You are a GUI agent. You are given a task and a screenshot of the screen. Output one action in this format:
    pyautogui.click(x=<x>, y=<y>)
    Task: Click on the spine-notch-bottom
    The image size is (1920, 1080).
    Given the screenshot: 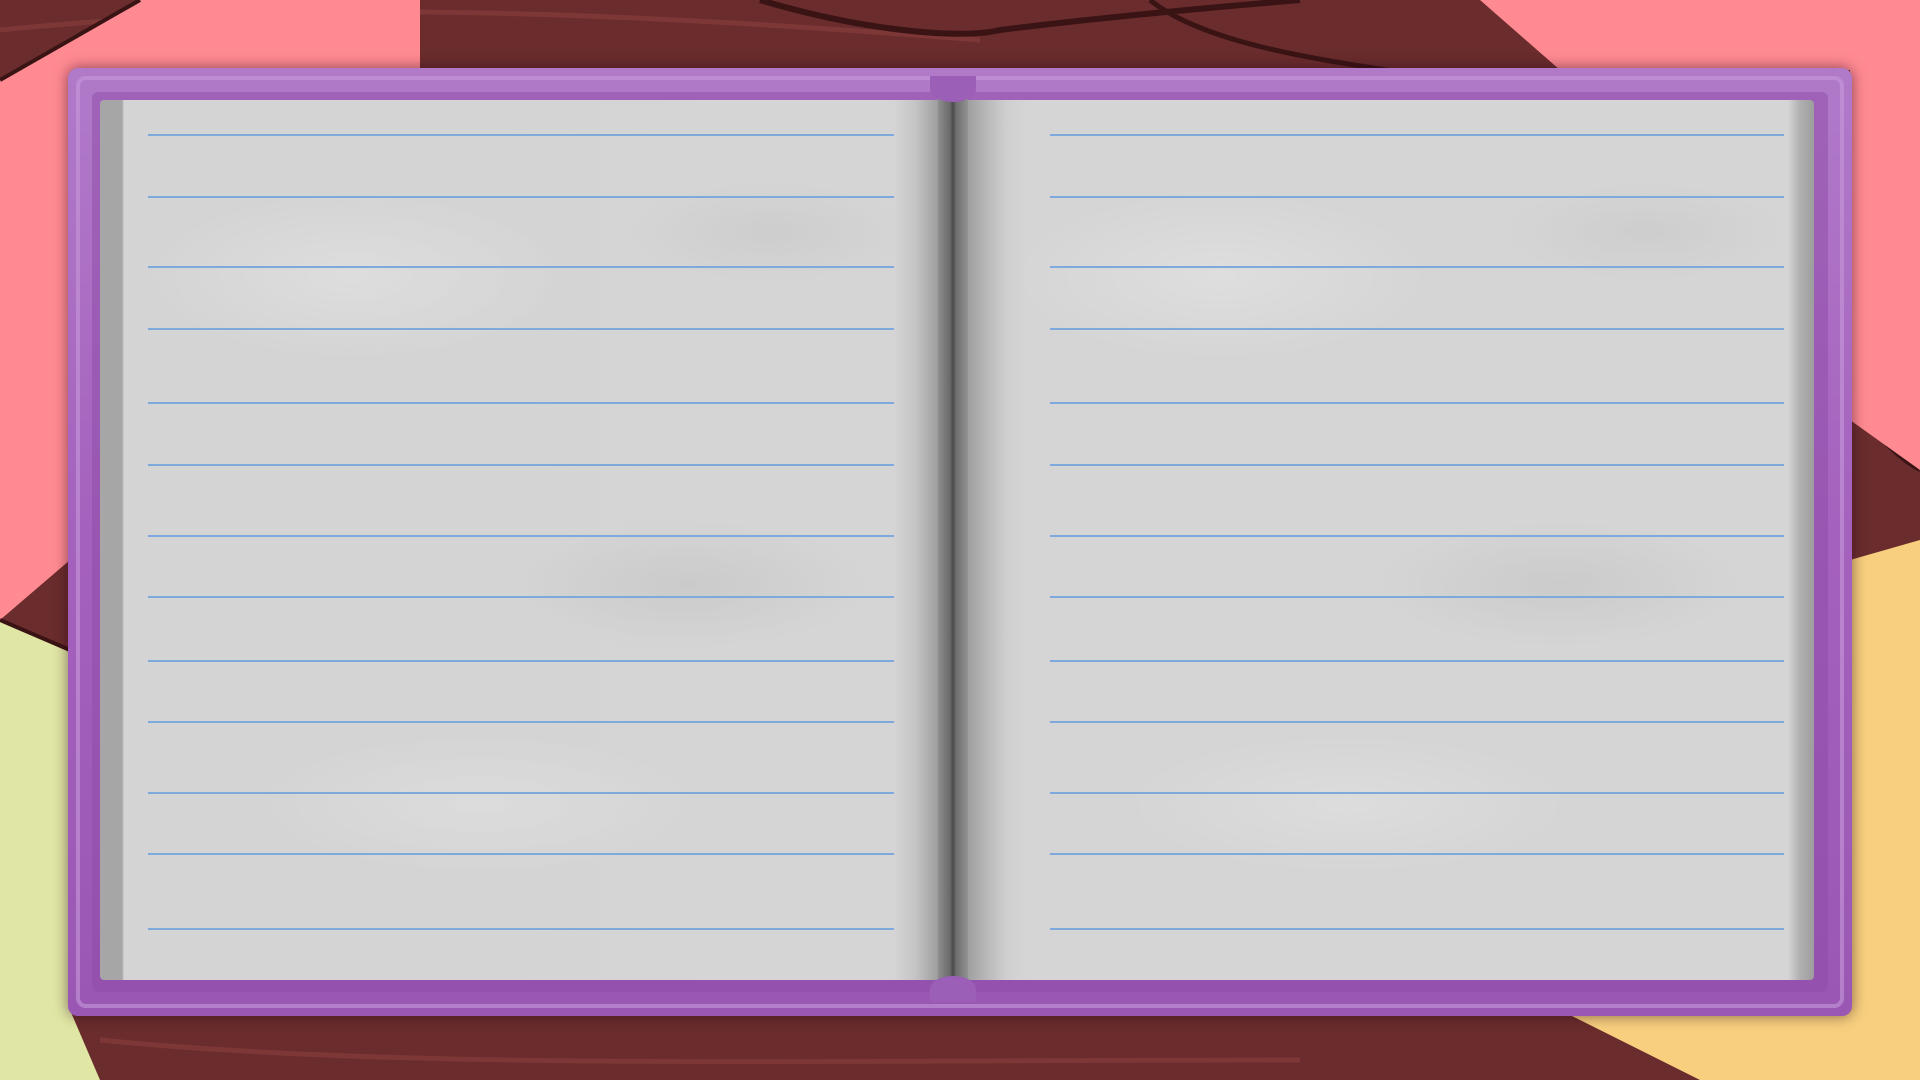 What is the action you would take?
    pyautogui.click(x=953, y=989)
    